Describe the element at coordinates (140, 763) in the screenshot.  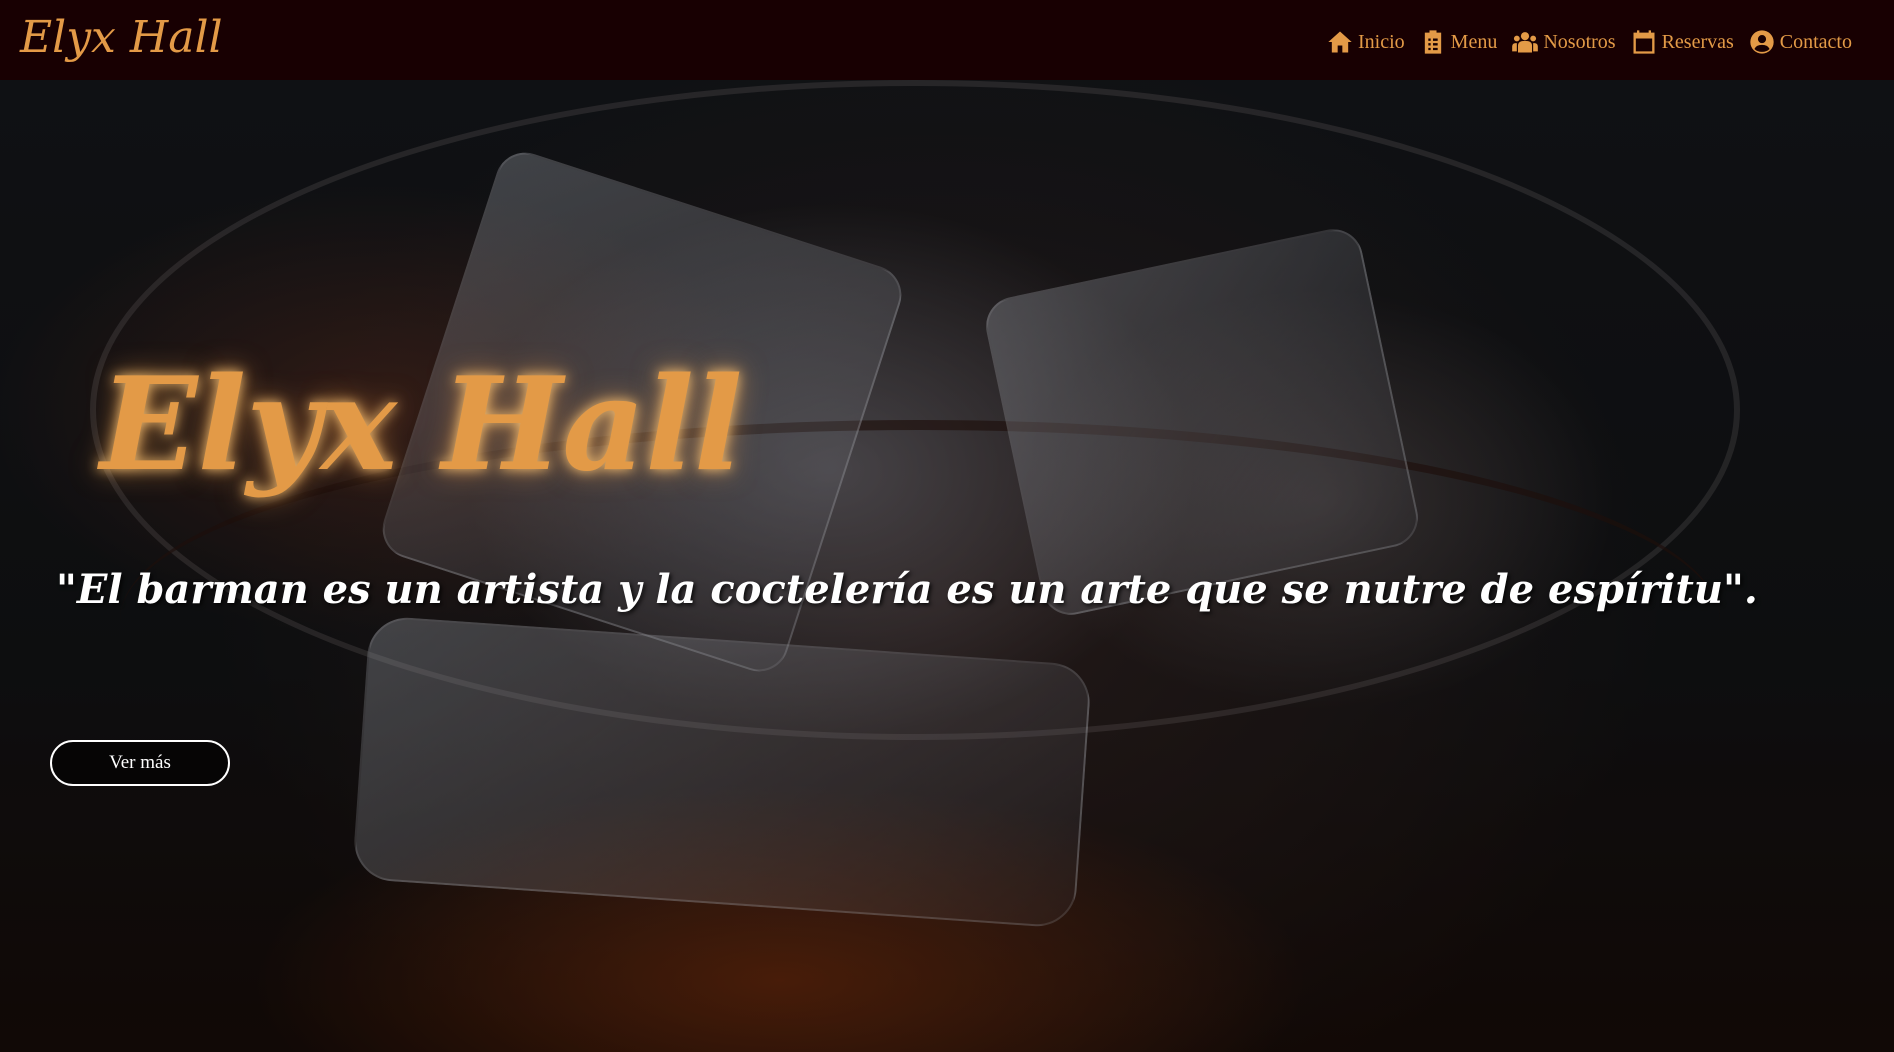
I see `ver-mas-button: Ver más` at that location.